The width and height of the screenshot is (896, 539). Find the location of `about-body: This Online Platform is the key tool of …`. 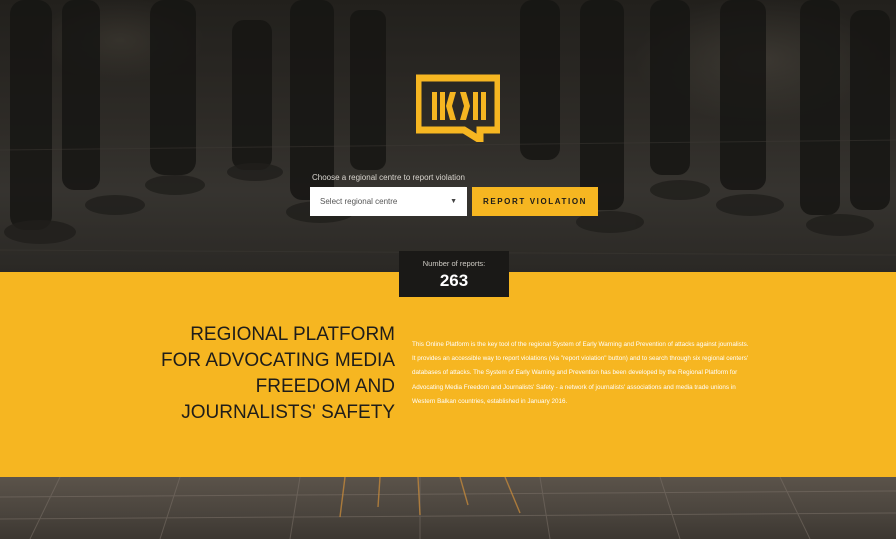

about-body: This Online Platform is the key tool of … is located at coordinates (580, 373).